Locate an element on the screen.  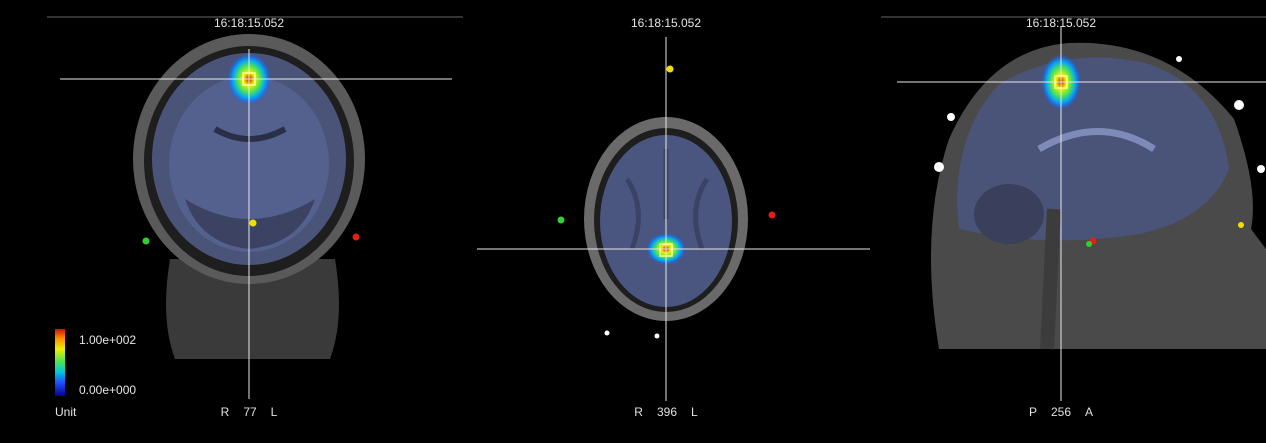
orientation-bar: P 256 A is located at coordinates (1061, 412).